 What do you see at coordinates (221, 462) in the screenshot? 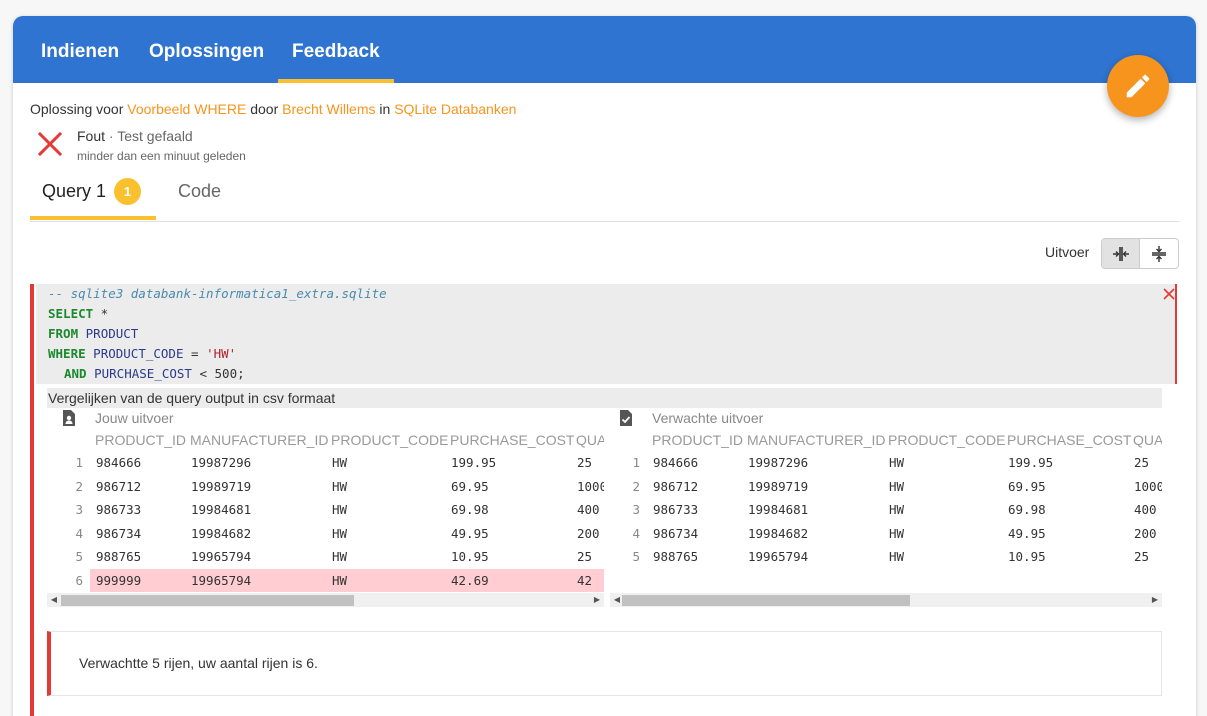
I see `table-cell: 19987296` at bounding box center [221, 462].